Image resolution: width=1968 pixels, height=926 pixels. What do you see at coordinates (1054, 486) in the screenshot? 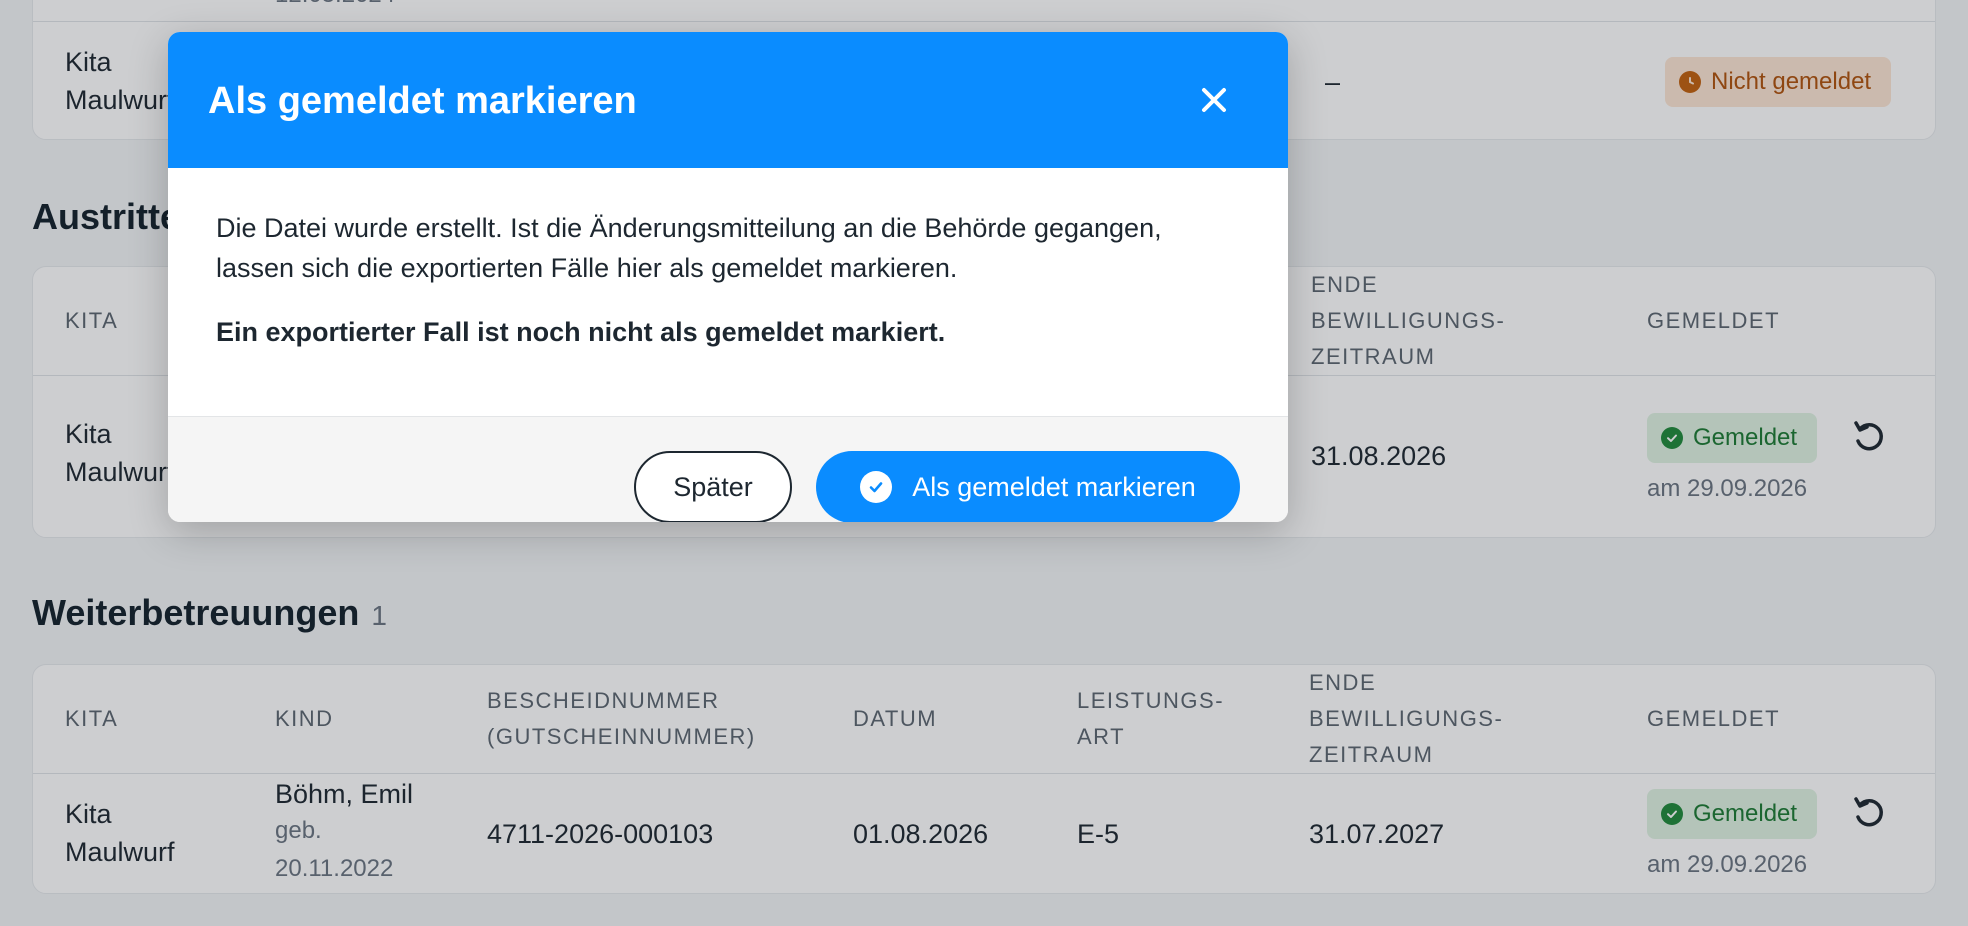
I see `mark-reported-label: Als gemeldet markieren` at bounding box center [1054, 486].